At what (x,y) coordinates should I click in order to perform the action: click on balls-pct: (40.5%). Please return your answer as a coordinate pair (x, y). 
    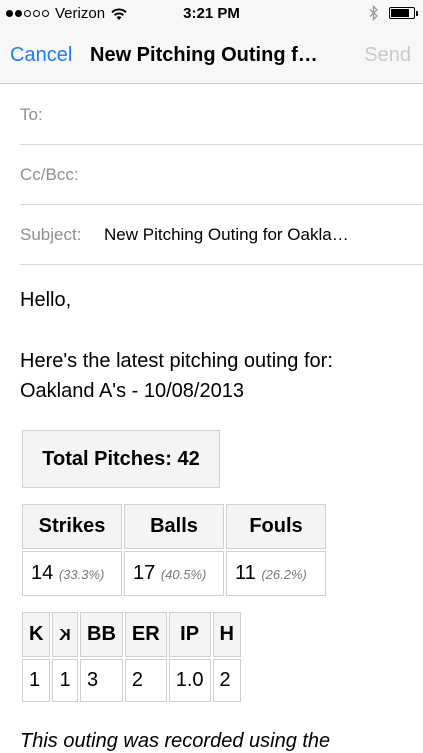
    Looking at the image, I should click on (183, 574).